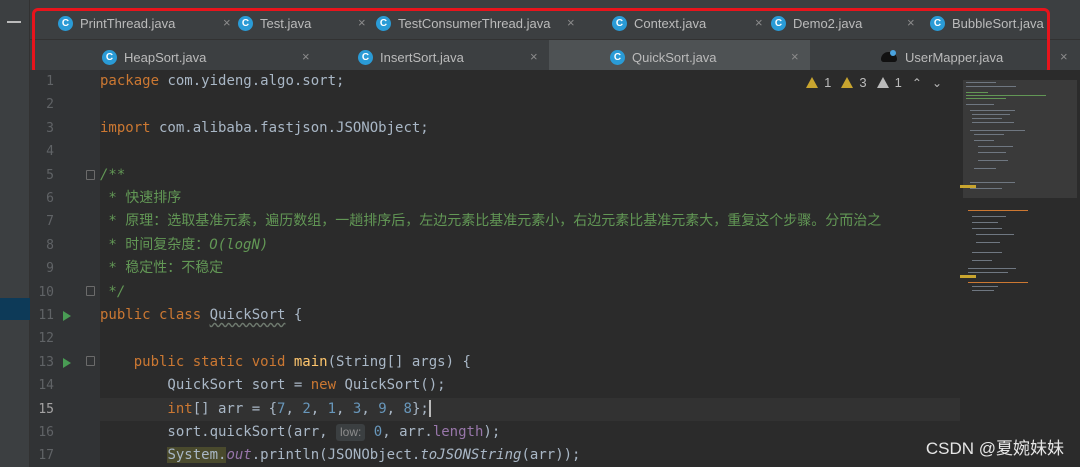 Image resolution: width=1080 pixels, height=467 pixels. Describe the element at coordinates (46, 315) in the screenshot. I see `line-number: 11` at that location.